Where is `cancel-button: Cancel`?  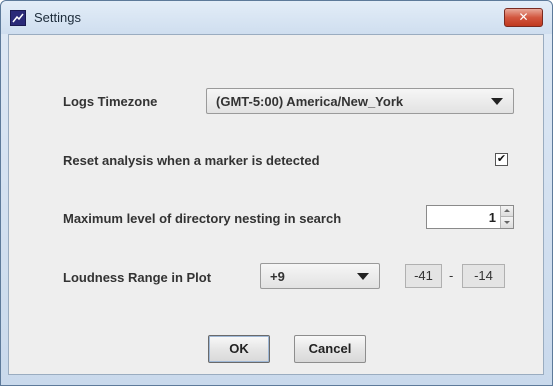 cancel-button: Cancel is located at coordinates (330, 349).